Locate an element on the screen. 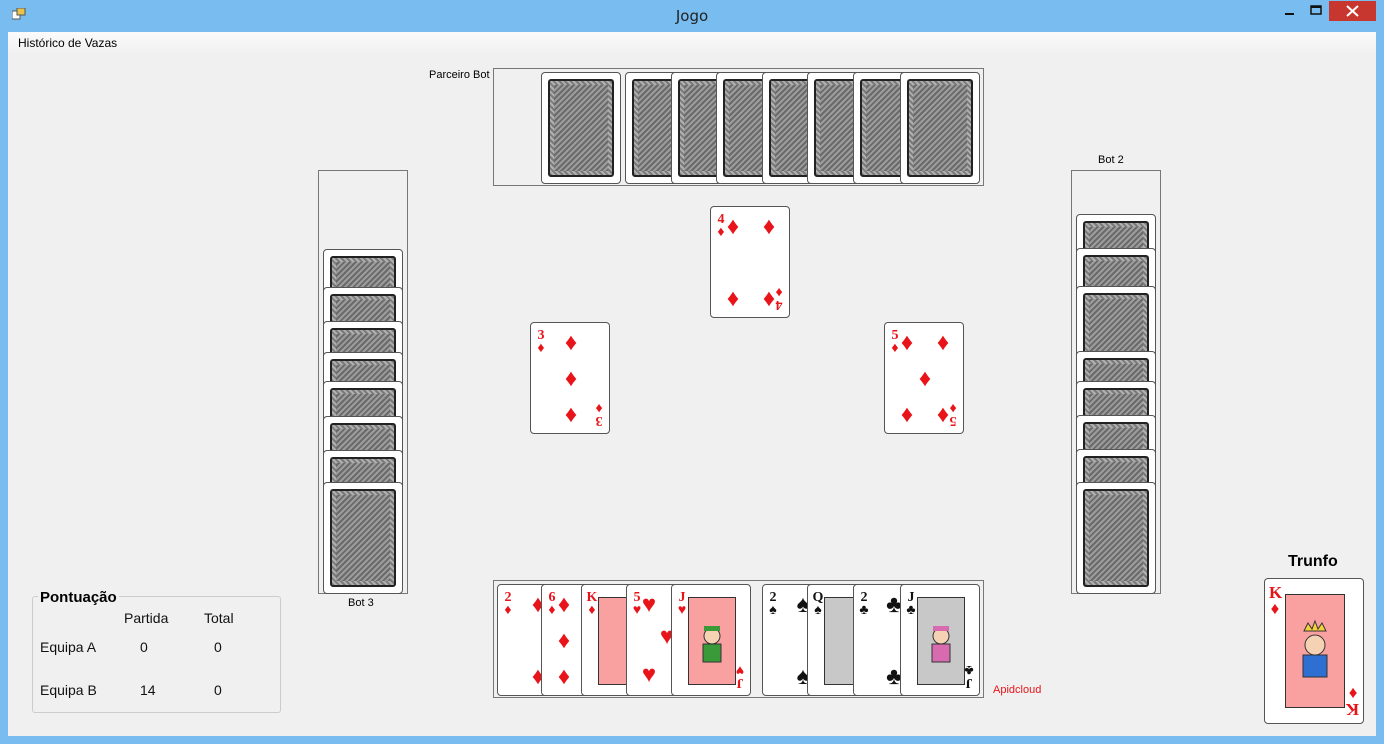  trump-label: Trunfo is located at coordinates (1313, 561).